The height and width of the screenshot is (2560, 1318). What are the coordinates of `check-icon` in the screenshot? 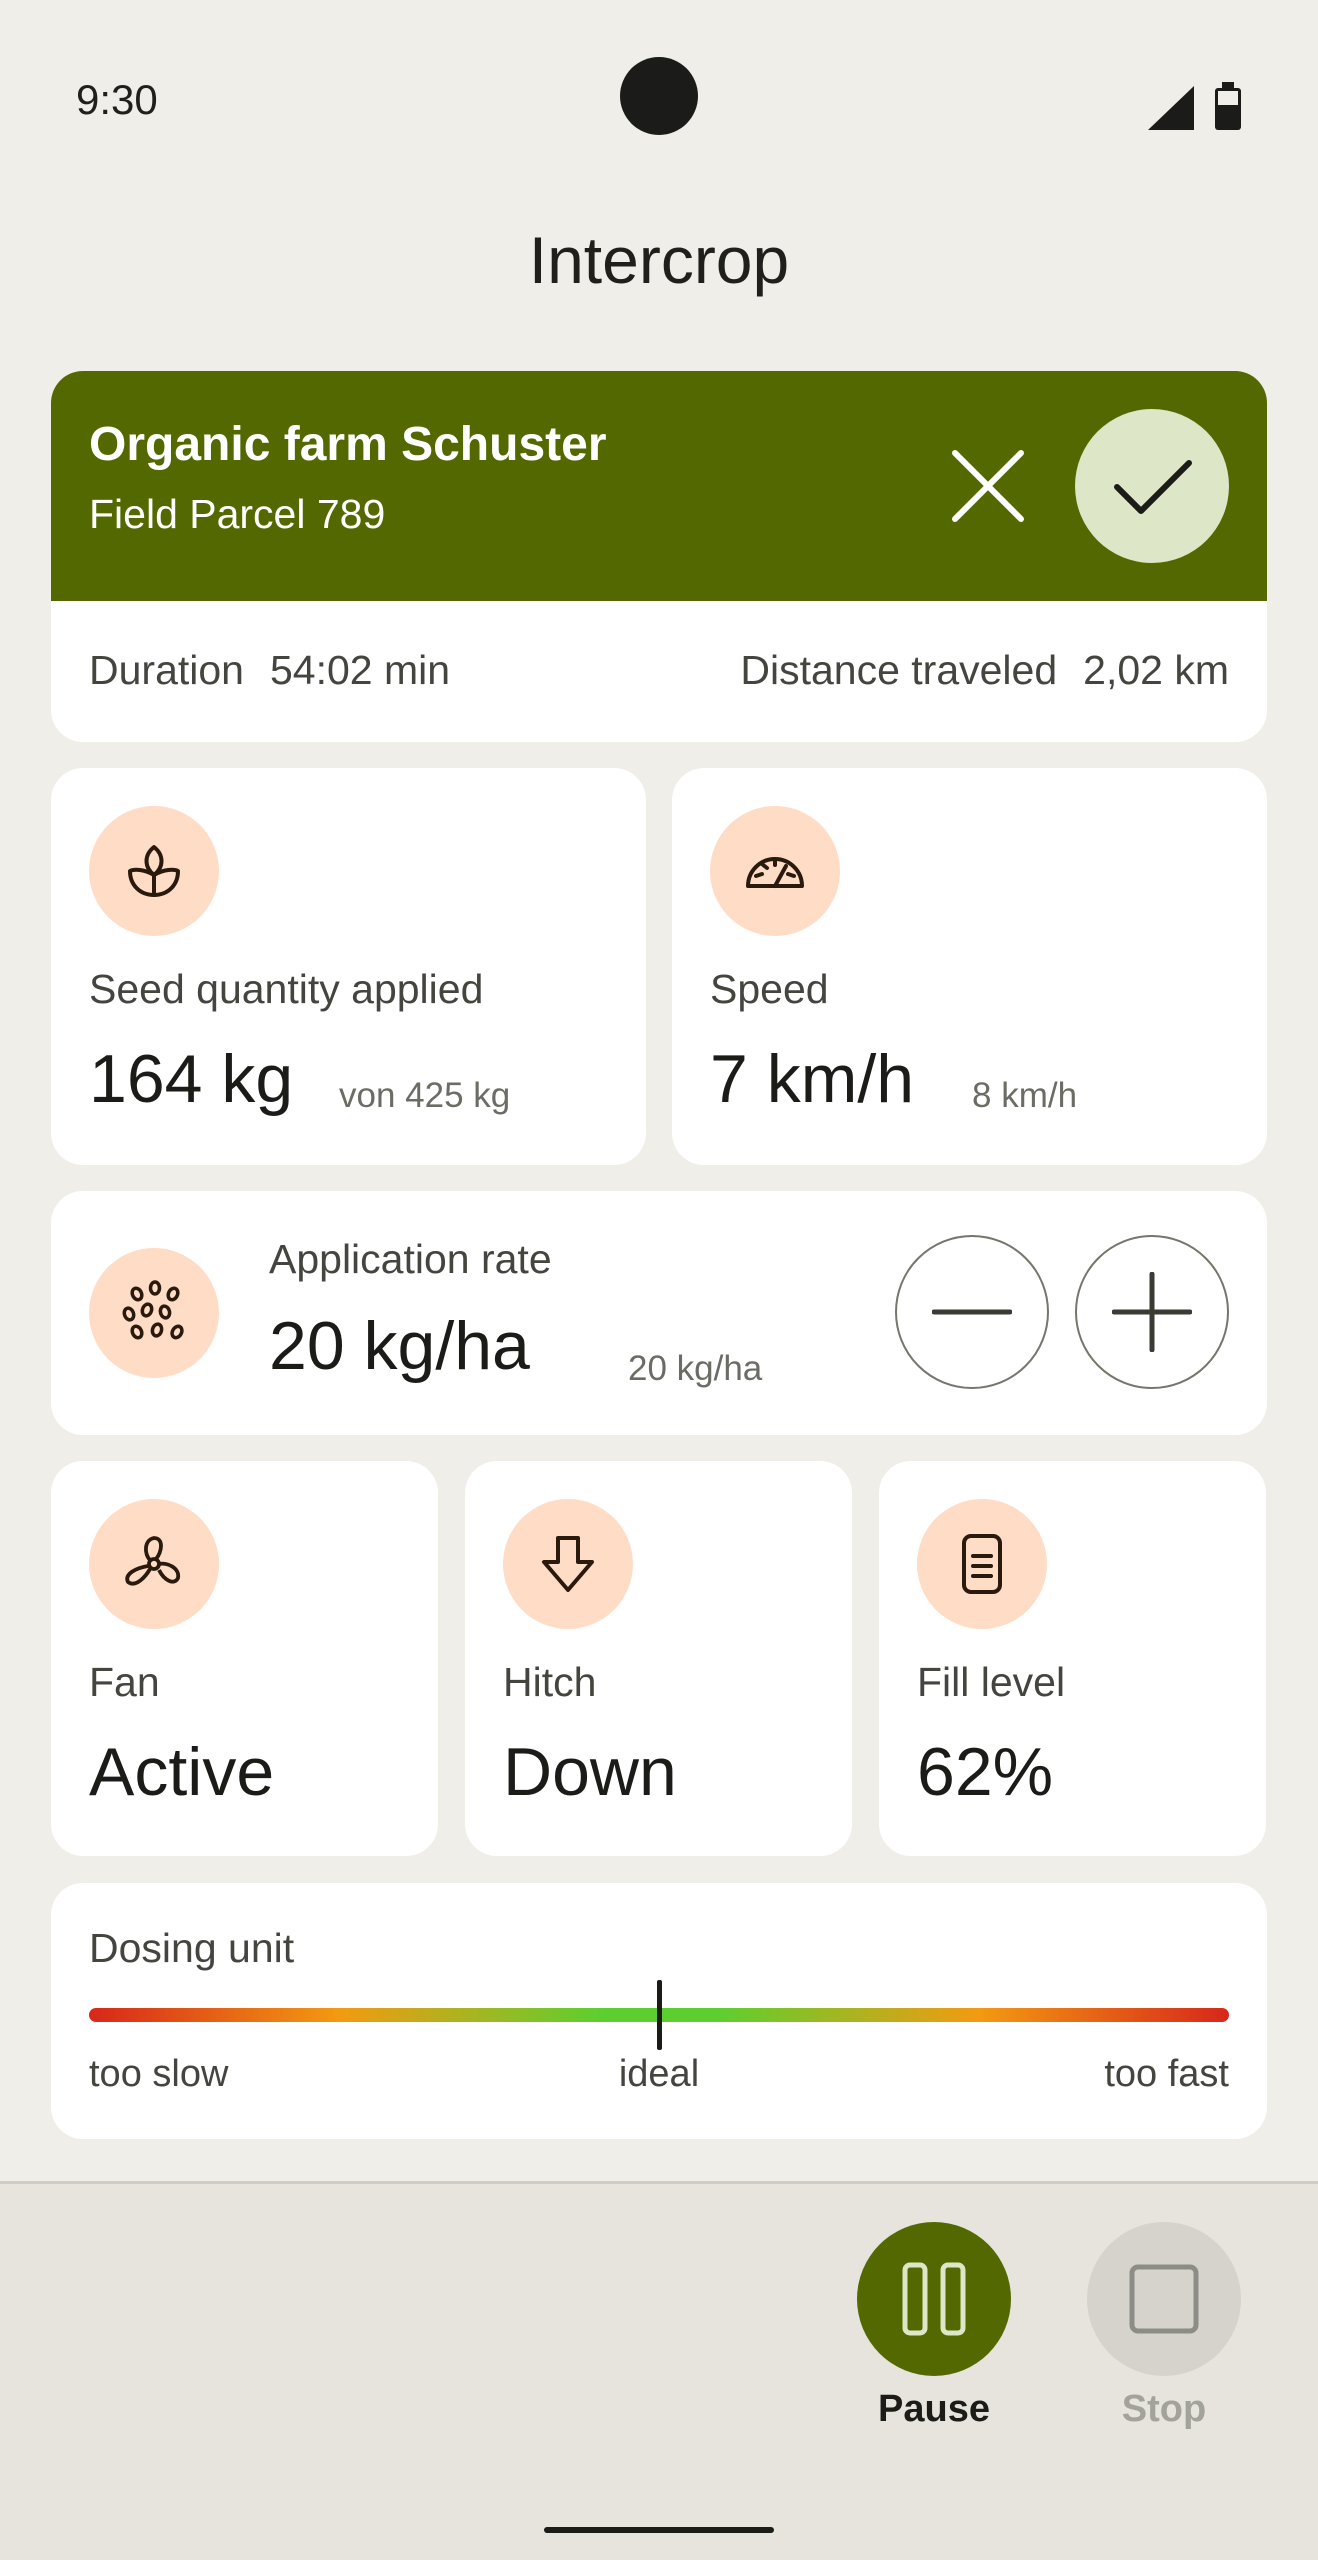 It's located at (1153, 487).